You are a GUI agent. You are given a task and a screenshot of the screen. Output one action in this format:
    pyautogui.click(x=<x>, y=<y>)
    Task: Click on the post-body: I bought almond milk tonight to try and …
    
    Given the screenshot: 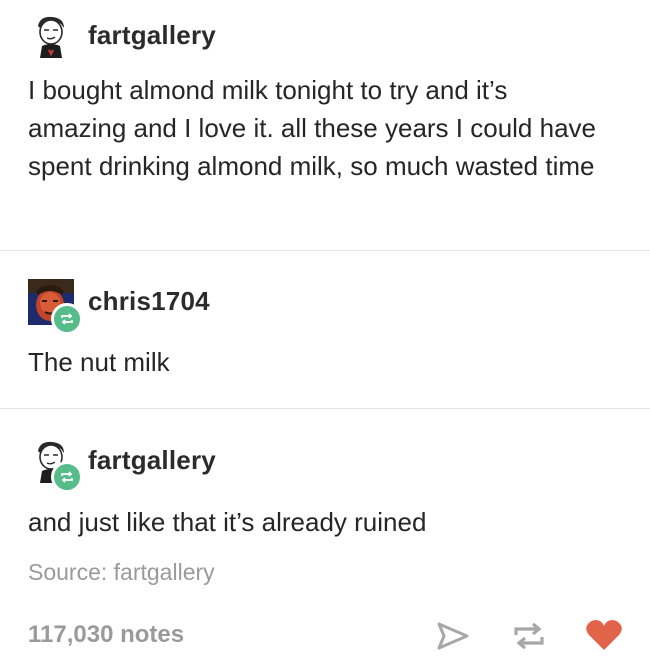 What is the action you would take?
    pyautogui.click(x=312, y=128)
    